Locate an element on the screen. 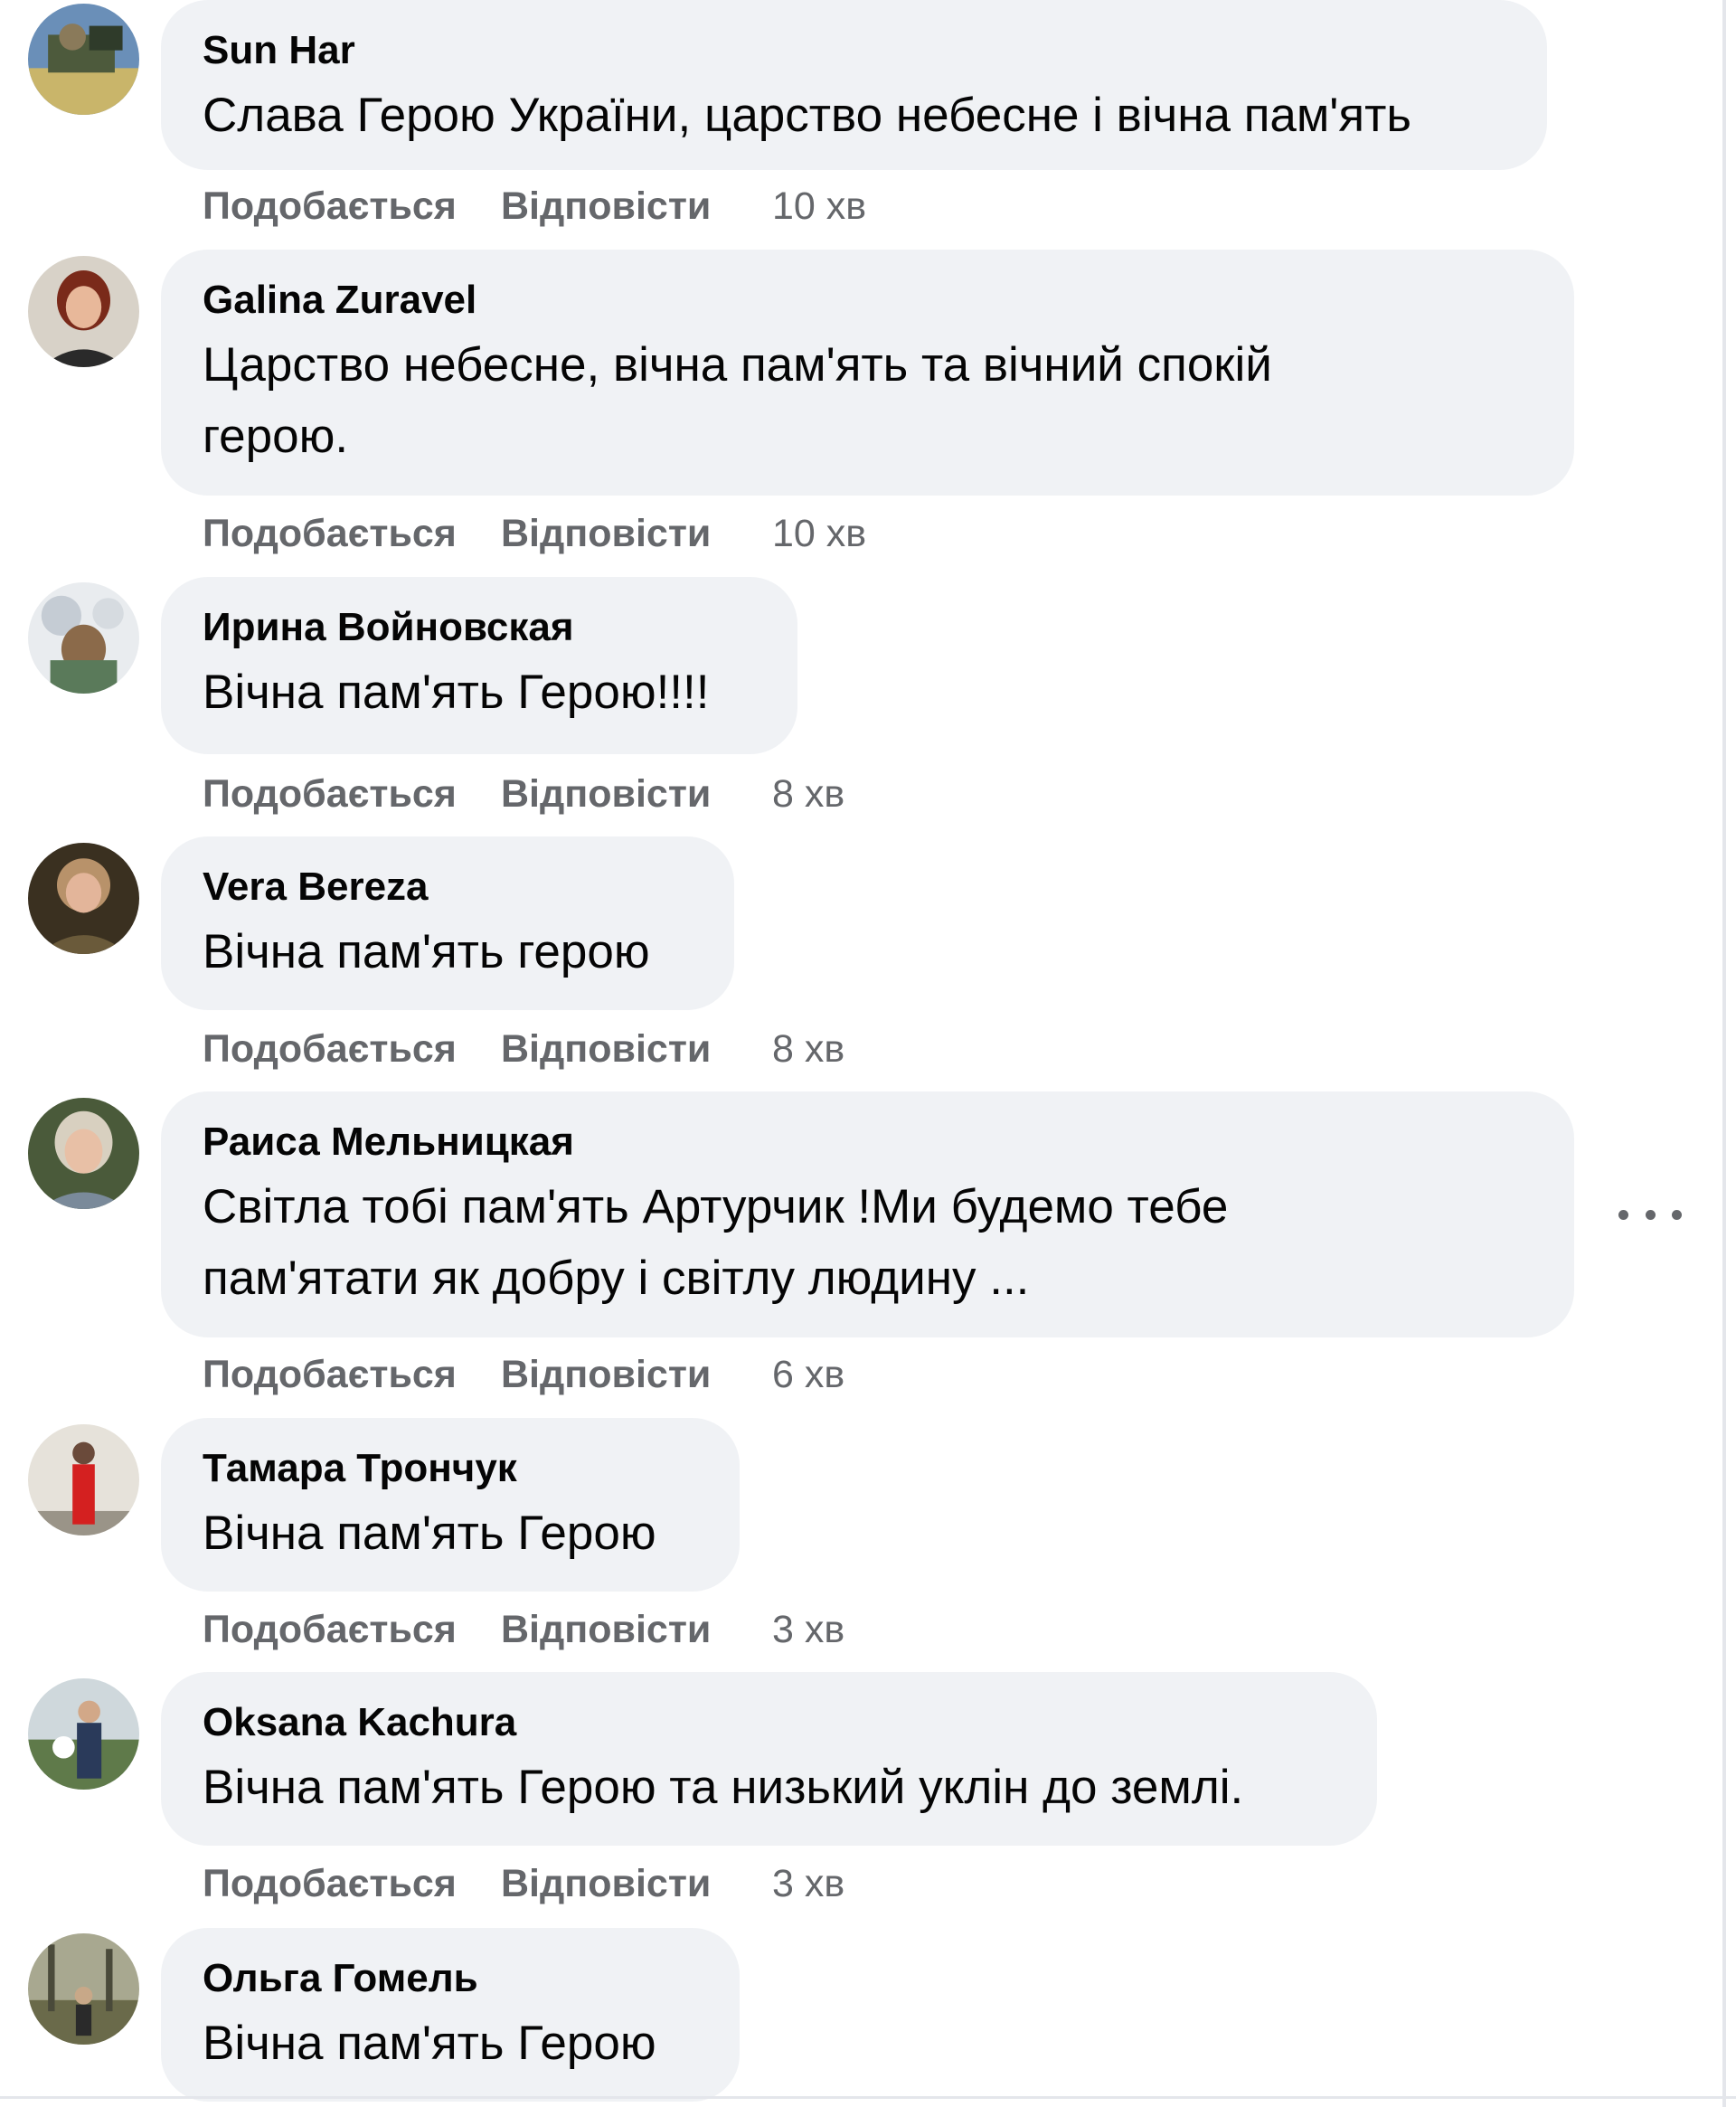 The width and height of the screenshot is (1736, 2107). comment-author: Тамара Трончук is located at coordinates (451, 1468).